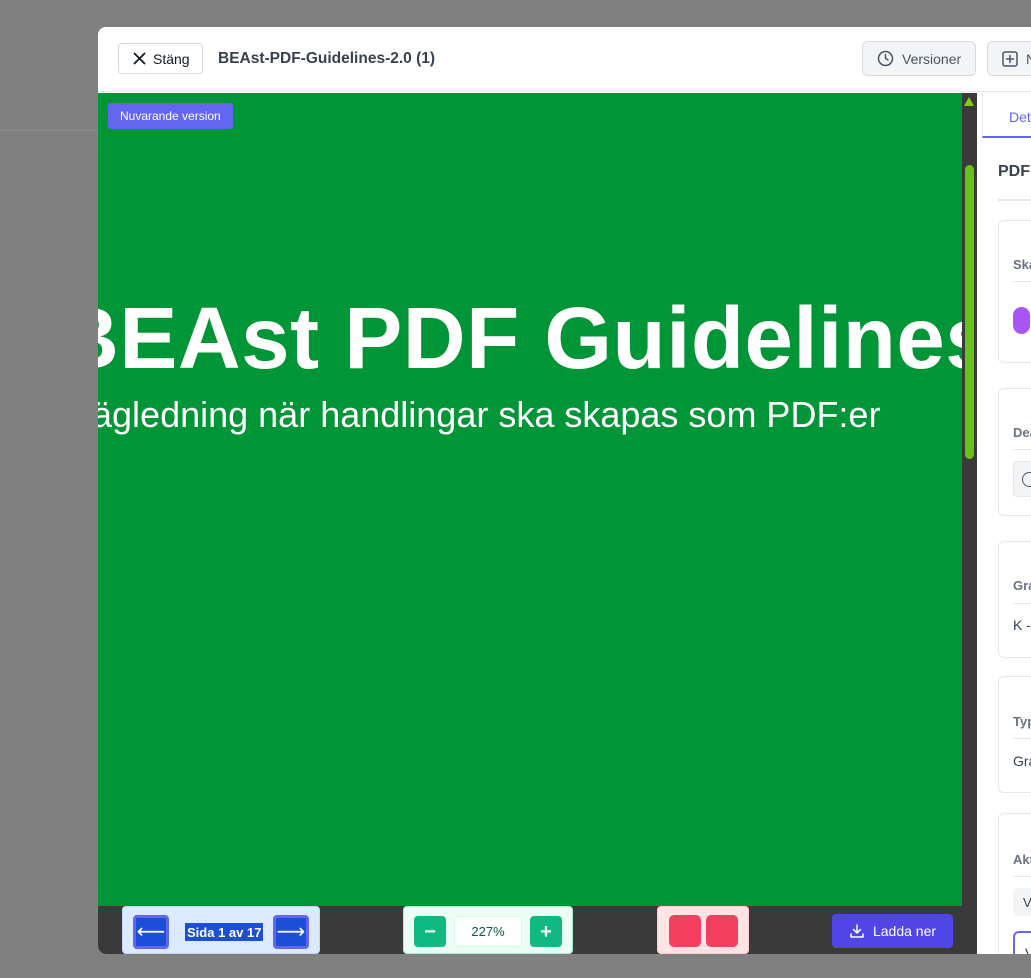  I want to click on created-by-card: Skapad av, so click(1014, 291).